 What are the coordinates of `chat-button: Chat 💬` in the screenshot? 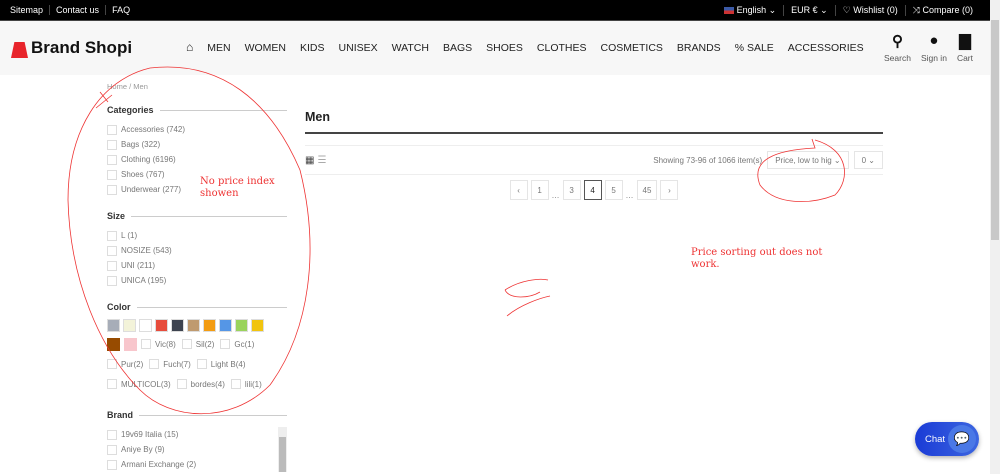 It's located at (947, 439).